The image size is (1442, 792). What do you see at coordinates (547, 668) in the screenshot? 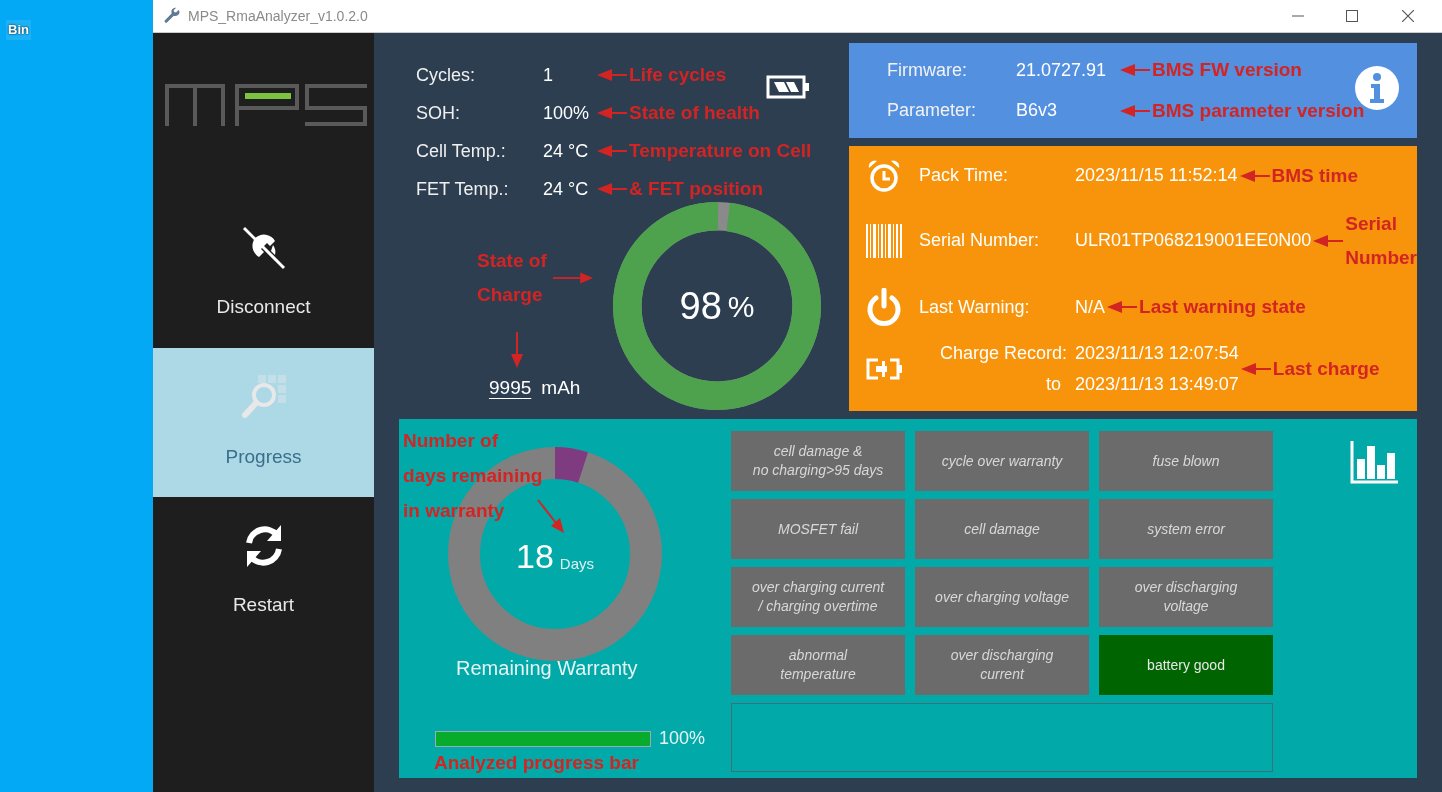
I see `warranty-caption: Remaining Warranty` at bounding box center [547, 668].